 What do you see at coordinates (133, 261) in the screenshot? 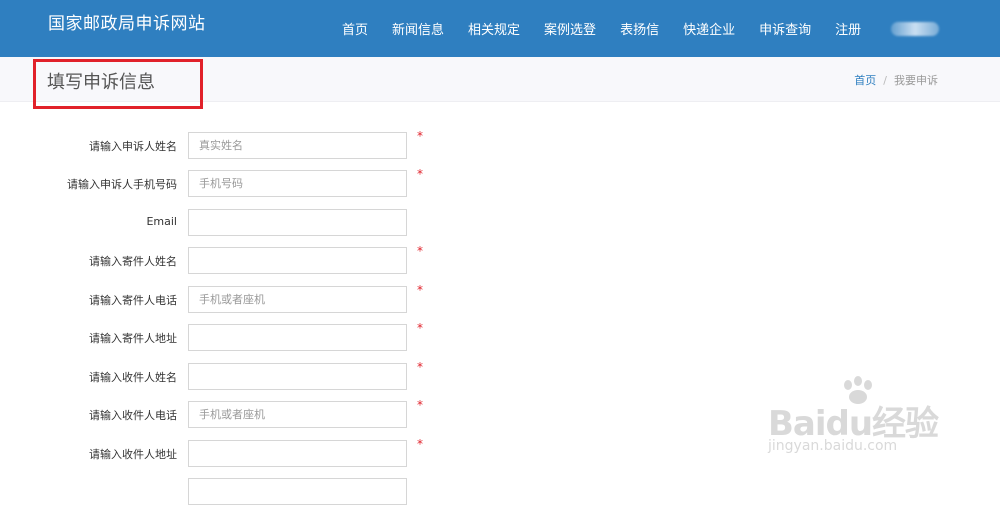
I see `sender-name-label: 请输入寄件人姓名` at bounding box center [133, 261].